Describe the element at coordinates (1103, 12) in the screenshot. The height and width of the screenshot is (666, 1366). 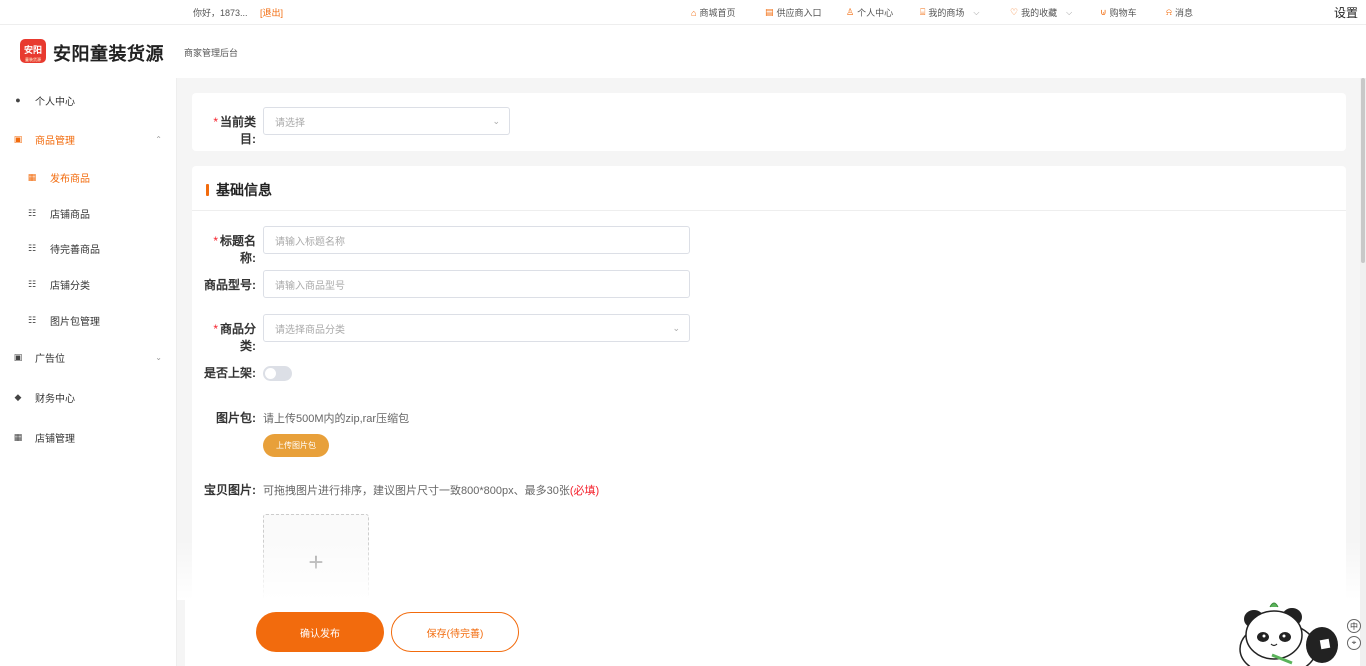
I see `cart-icon: ⊍` at that location.